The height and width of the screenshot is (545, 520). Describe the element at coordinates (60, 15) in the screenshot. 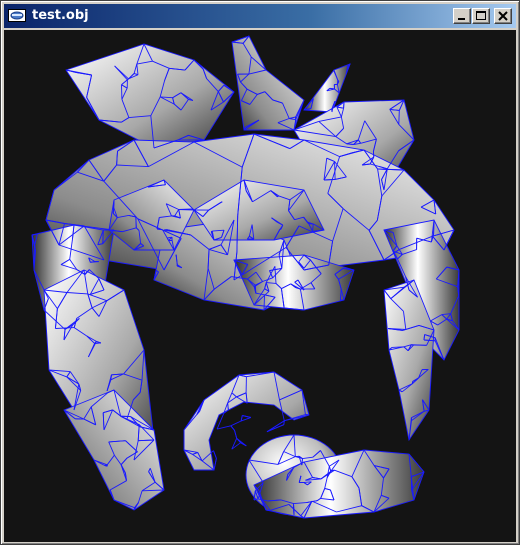

I see `window-title: test.obj` at that location.